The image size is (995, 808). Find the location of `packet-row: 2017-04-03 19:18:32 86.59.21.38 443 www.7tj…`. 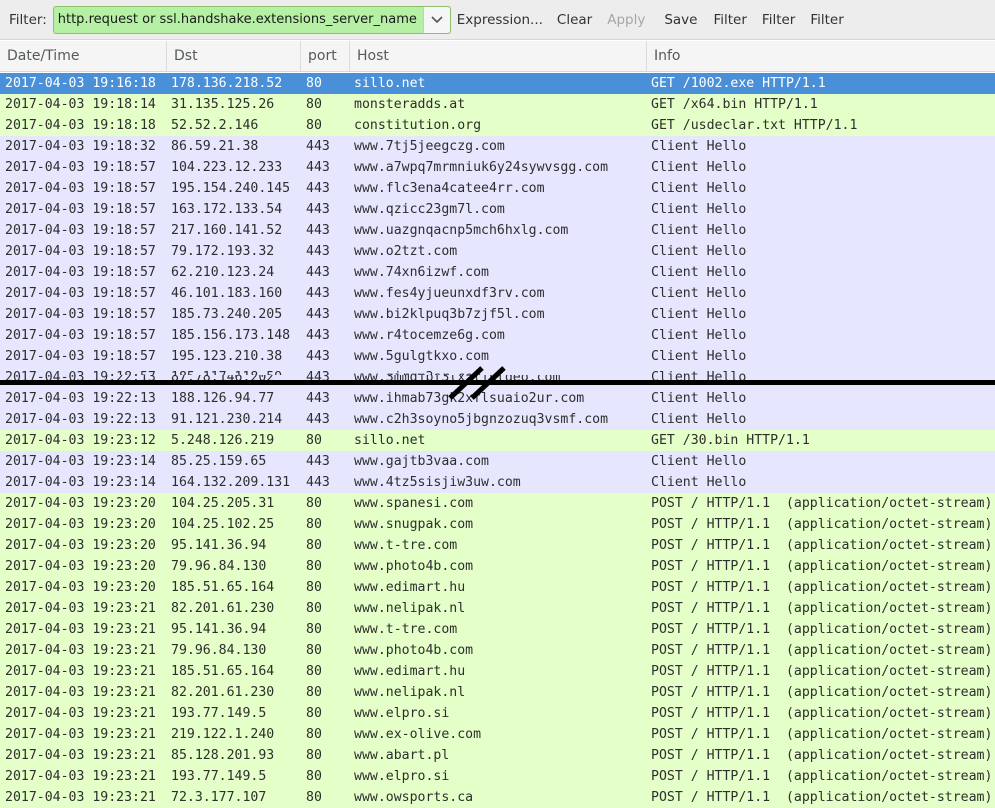

packet-row: 2017-04-03 19:18:32 86.59.21.38 443 www.7tj… is located at coordinates (497, 146).